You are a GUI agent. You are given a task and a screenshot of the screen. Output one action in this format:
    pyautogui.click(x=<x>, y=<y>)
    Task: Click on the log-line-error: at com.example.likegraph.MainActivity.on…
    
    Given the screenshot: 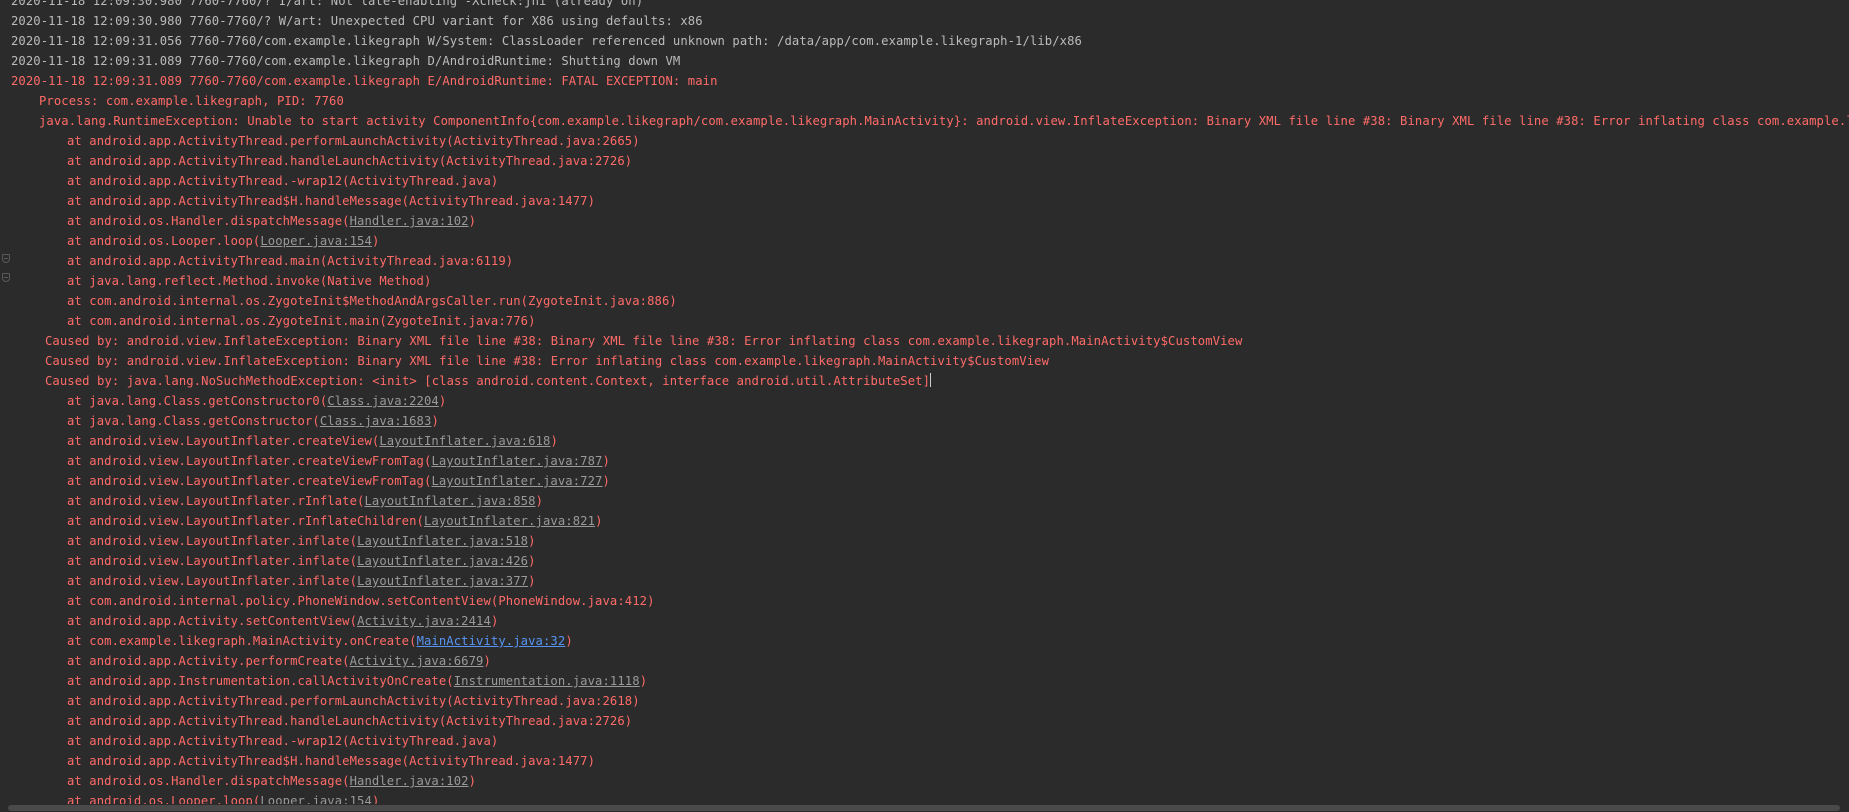 What is the action you would take?
    pyautogui.click(x=924, y=641)
    